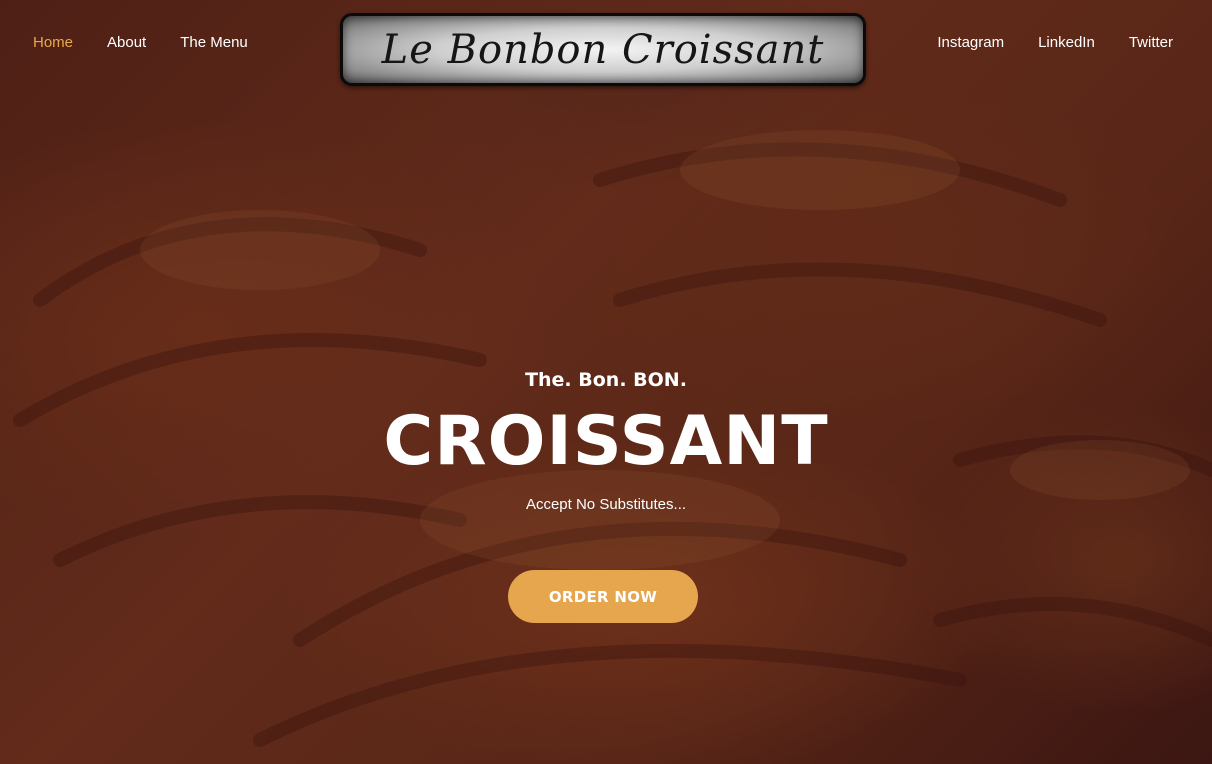  I want to click on nav-link-the-menu: The Menu, so click(214, 43).